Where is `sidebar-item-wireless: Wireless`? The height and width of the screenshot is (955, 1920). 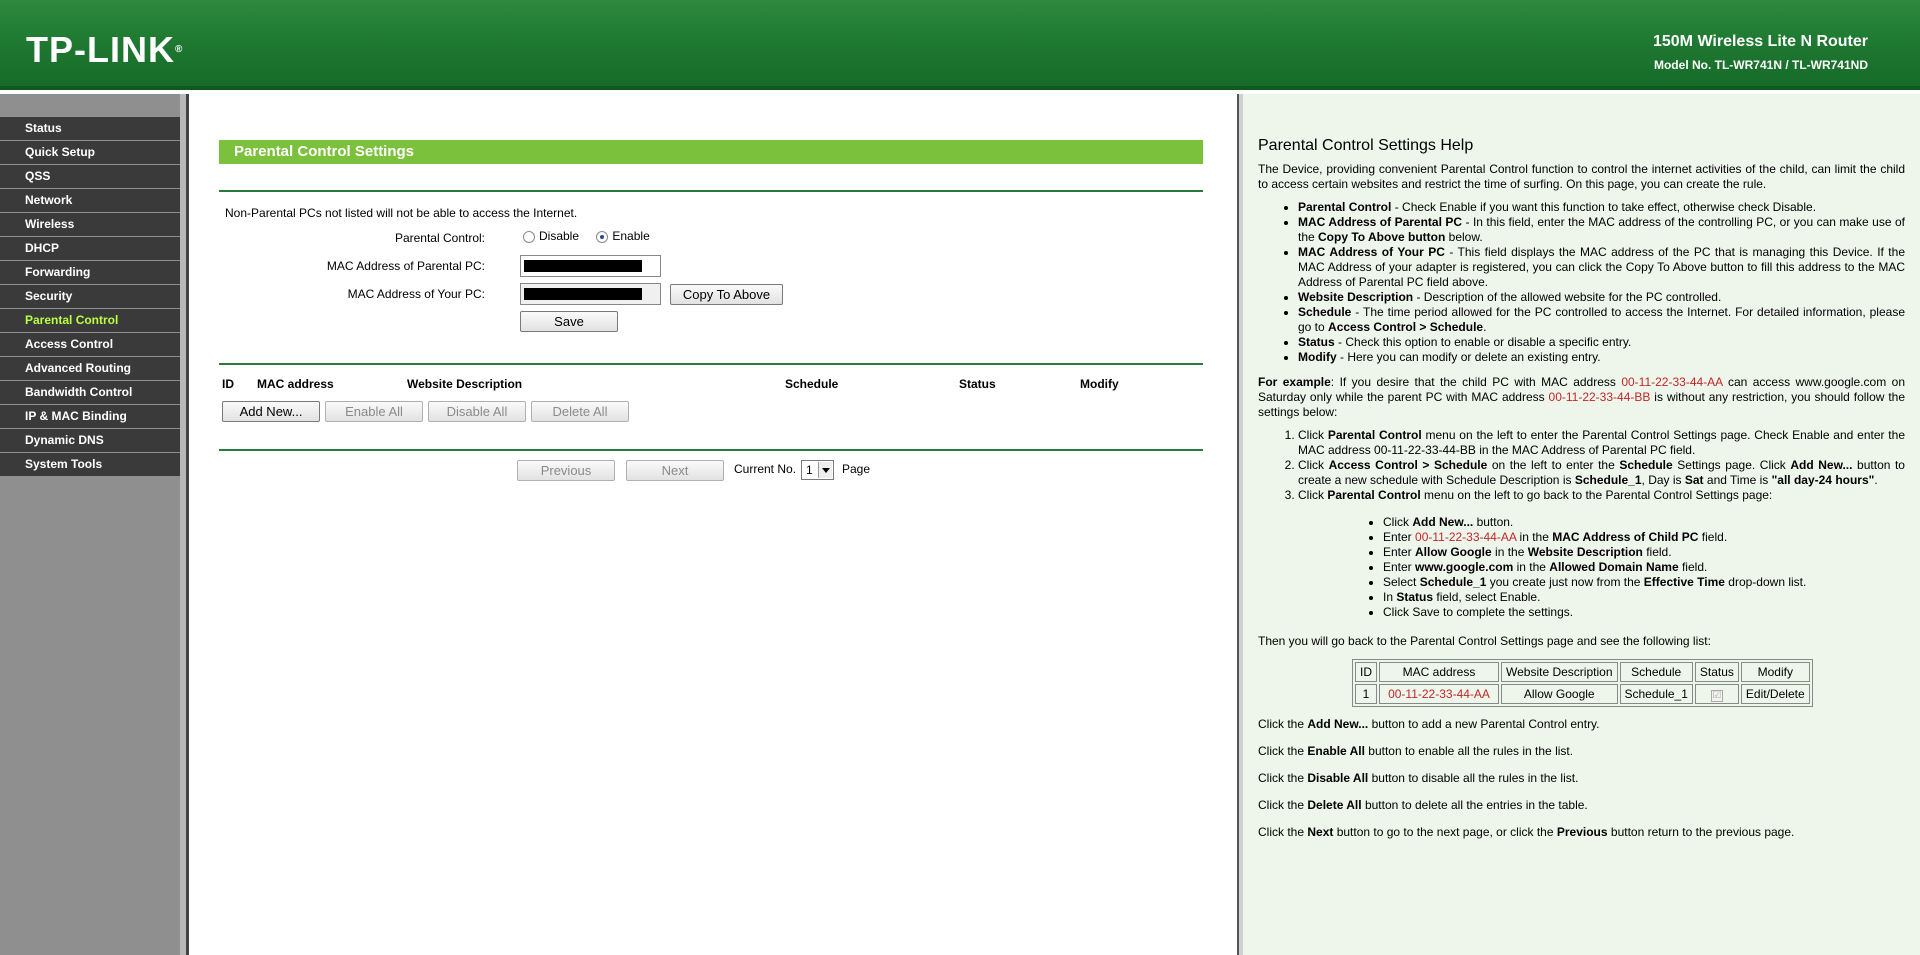 sidebar-item-wireless: Wireless is located at coordinates (91, 224).